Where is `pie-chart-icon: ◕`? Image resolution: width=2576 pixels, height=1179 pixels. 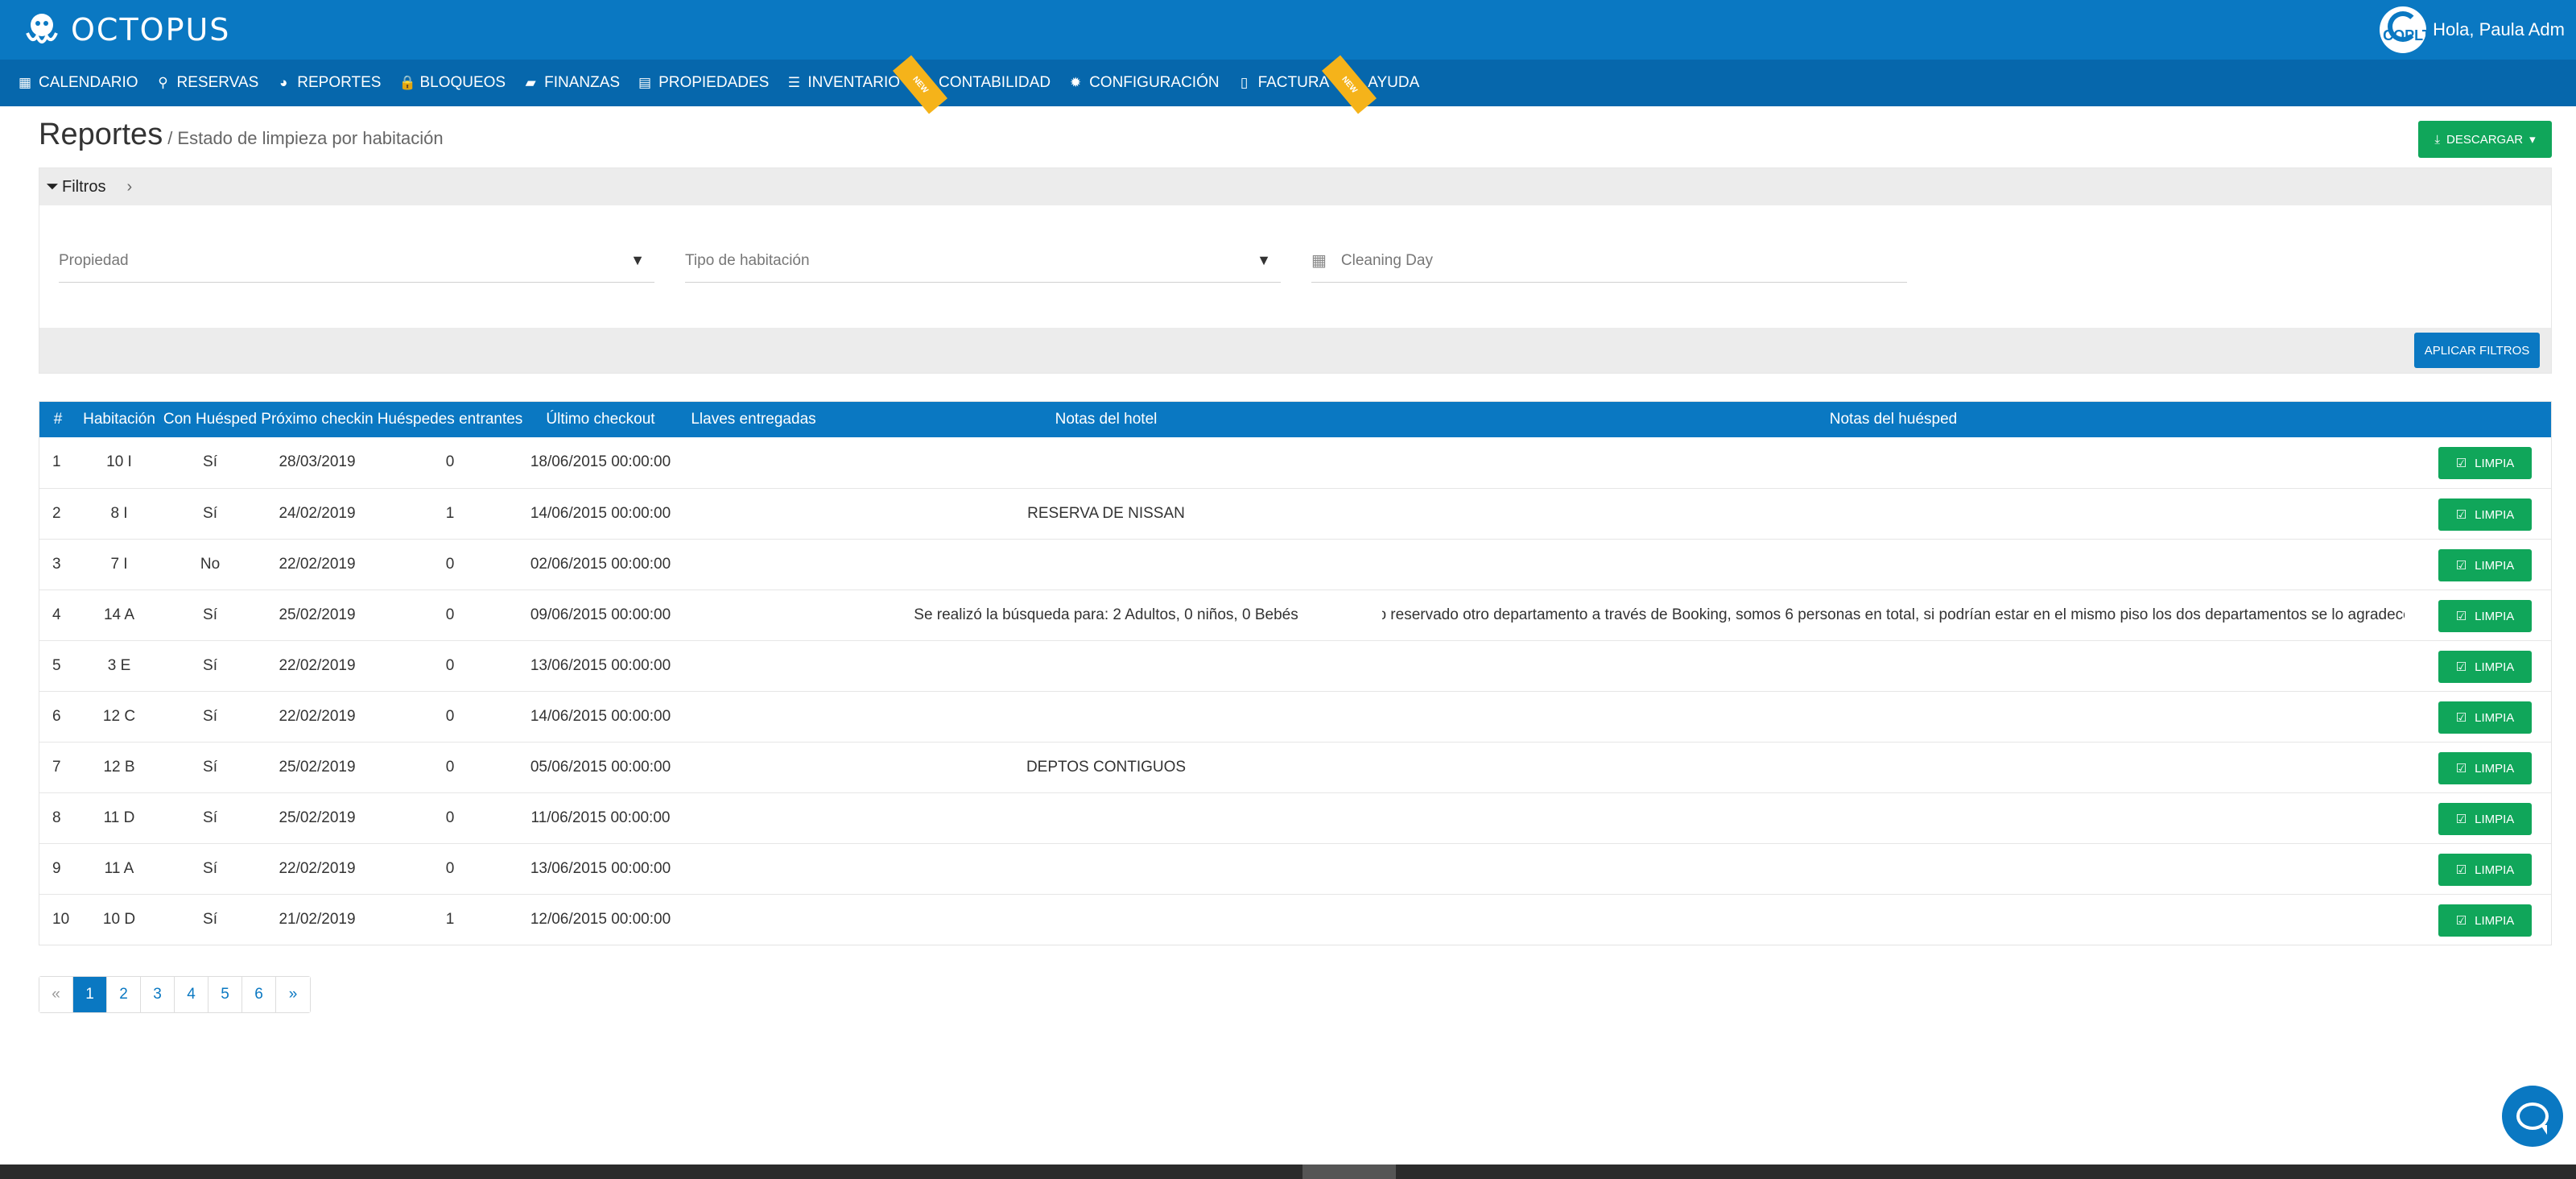 pie-chart-icon: ◕ is located at coordinates (283, 82).